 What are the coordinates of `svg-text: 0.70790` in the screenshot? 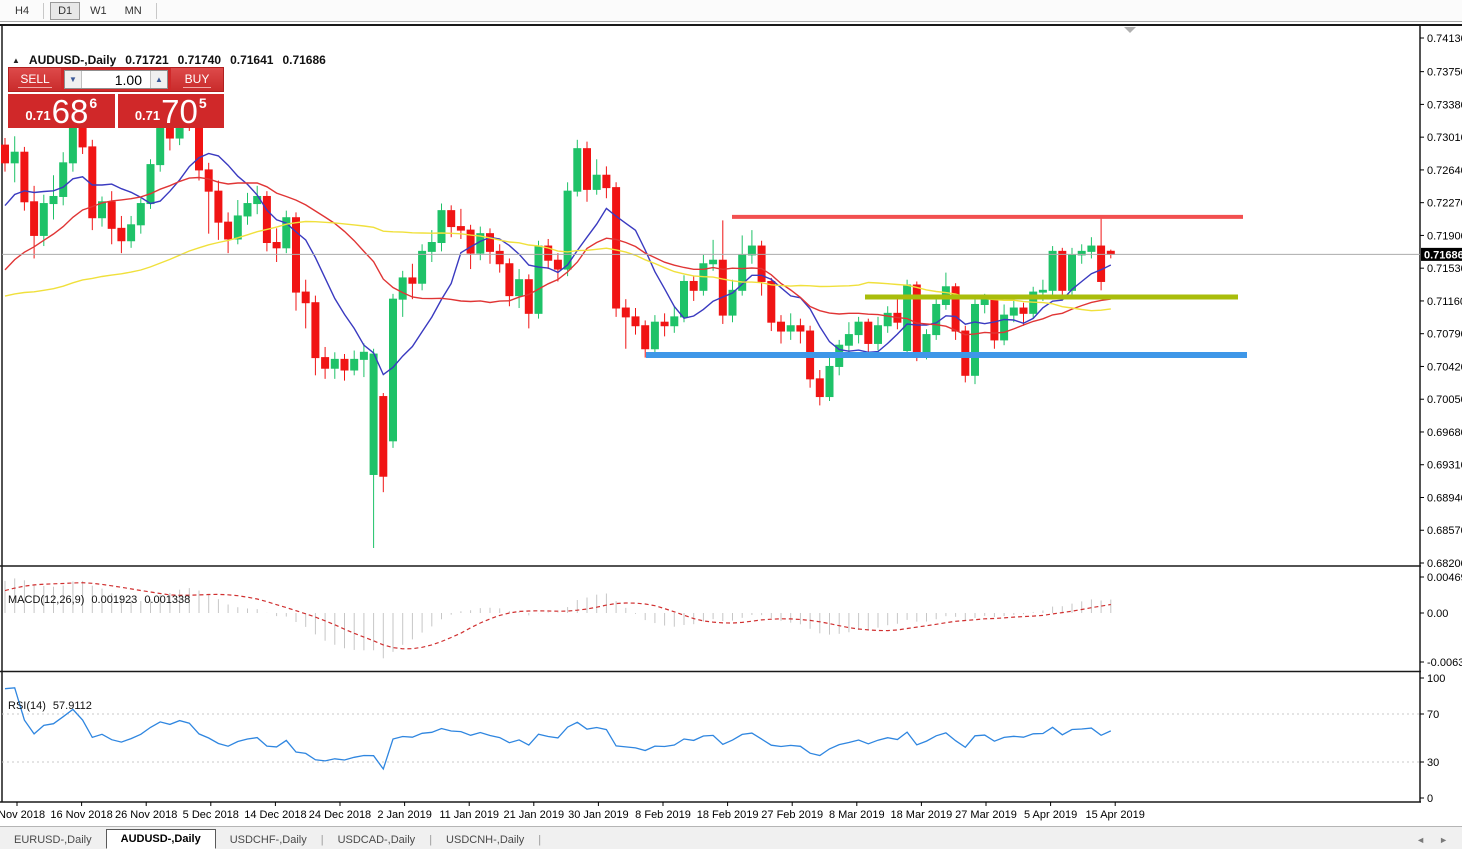 It's located at (1444, 335).